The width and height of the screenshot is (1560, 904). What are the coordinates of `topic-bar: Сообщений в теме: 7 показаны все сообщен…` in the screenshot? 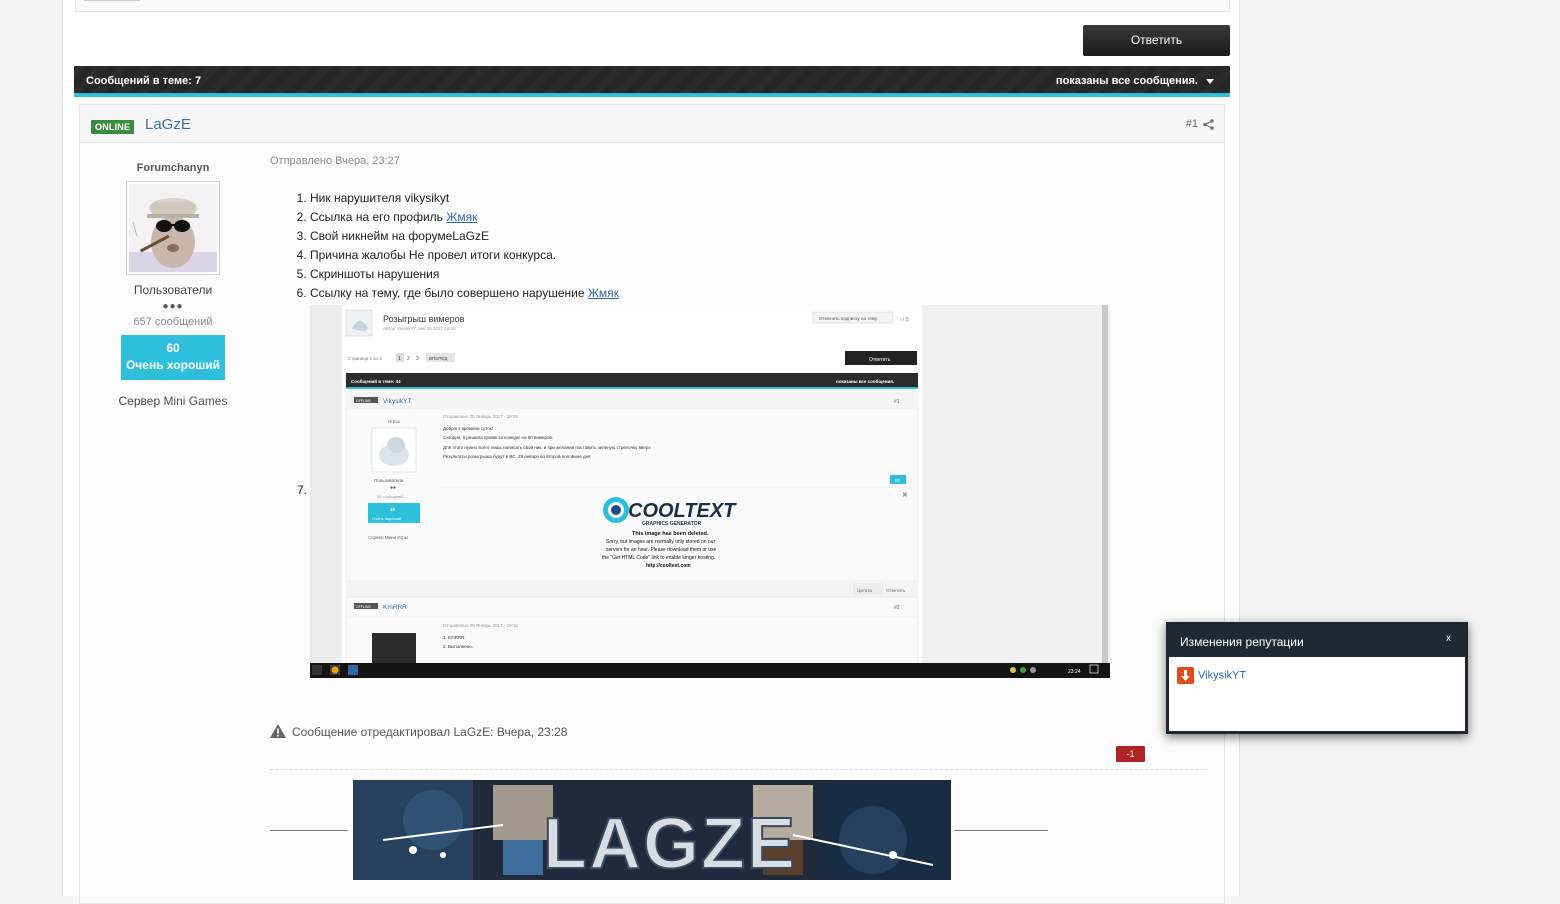 It's located at (652, 81).